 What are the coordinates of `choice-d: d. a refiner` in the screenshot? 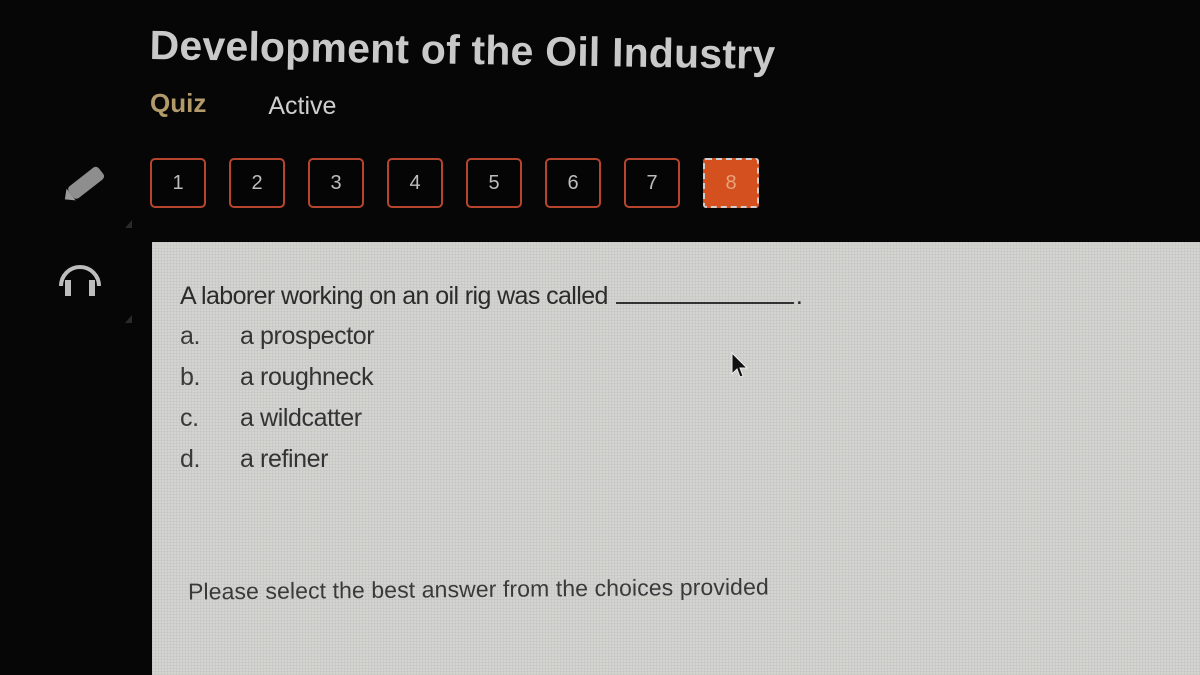 It's located at (277, 465).